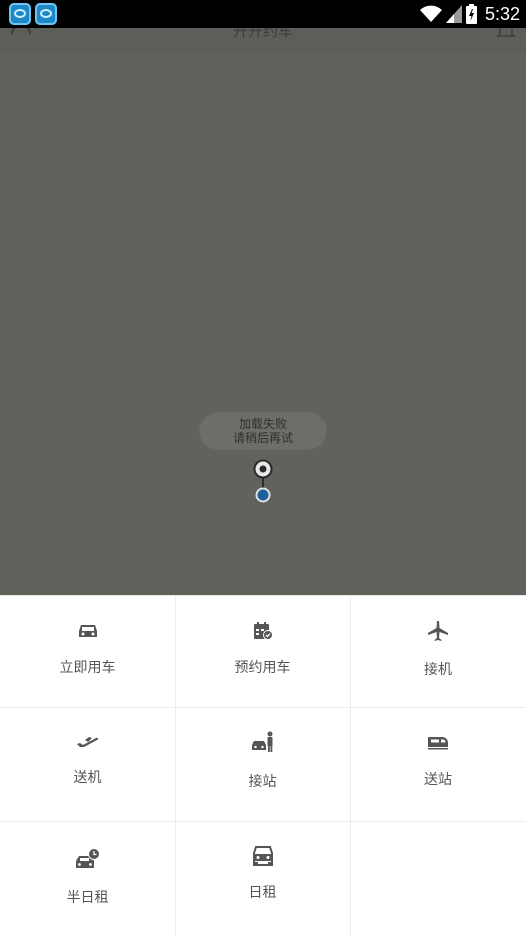 This screenshot has width=526, height=936. I want to click on station-pickup-button: 接站, so click(262, 764).